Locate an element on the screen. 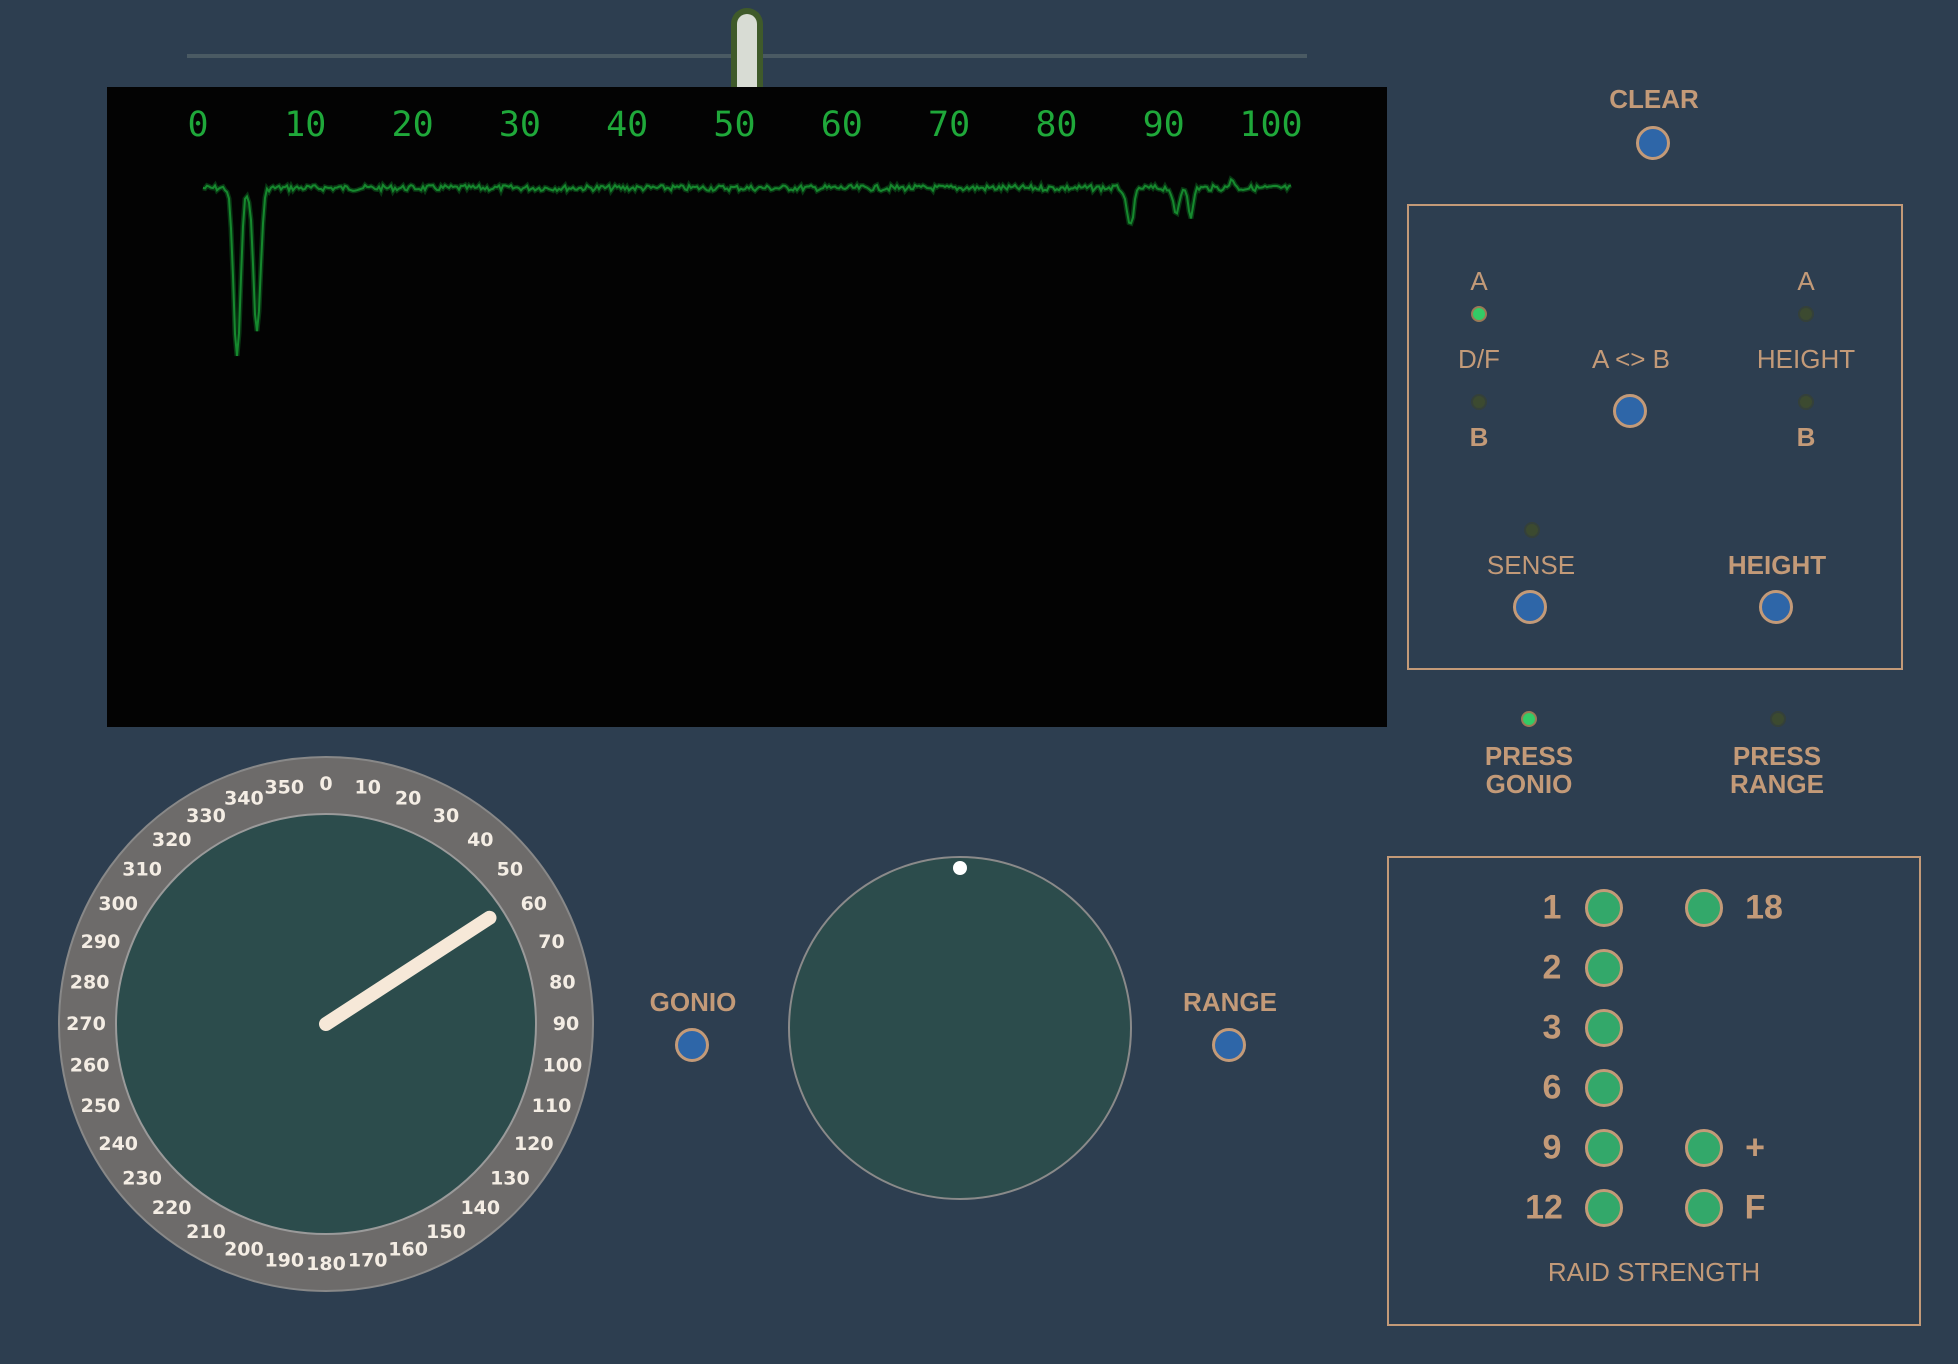 This screenshot has height=1364, width=1958. raid-button-f is located at coordinates (1704, 1208).